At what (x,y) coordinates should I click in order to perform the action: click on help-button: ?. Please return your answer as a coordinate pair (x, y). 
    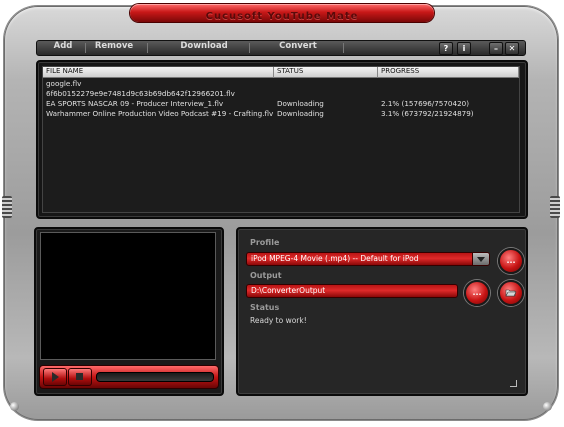
    Looking at the image, I should click on (446, 48).